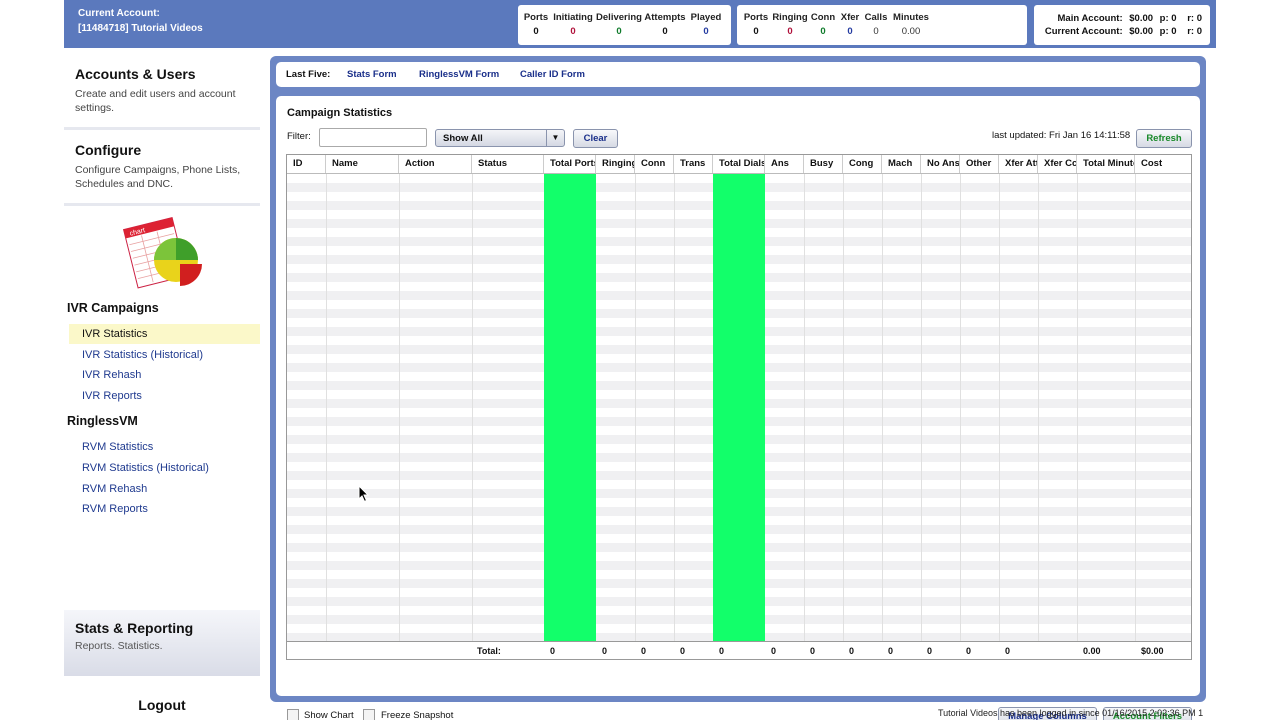  I want to click on show-chart-checkbox, so click(293, 714).